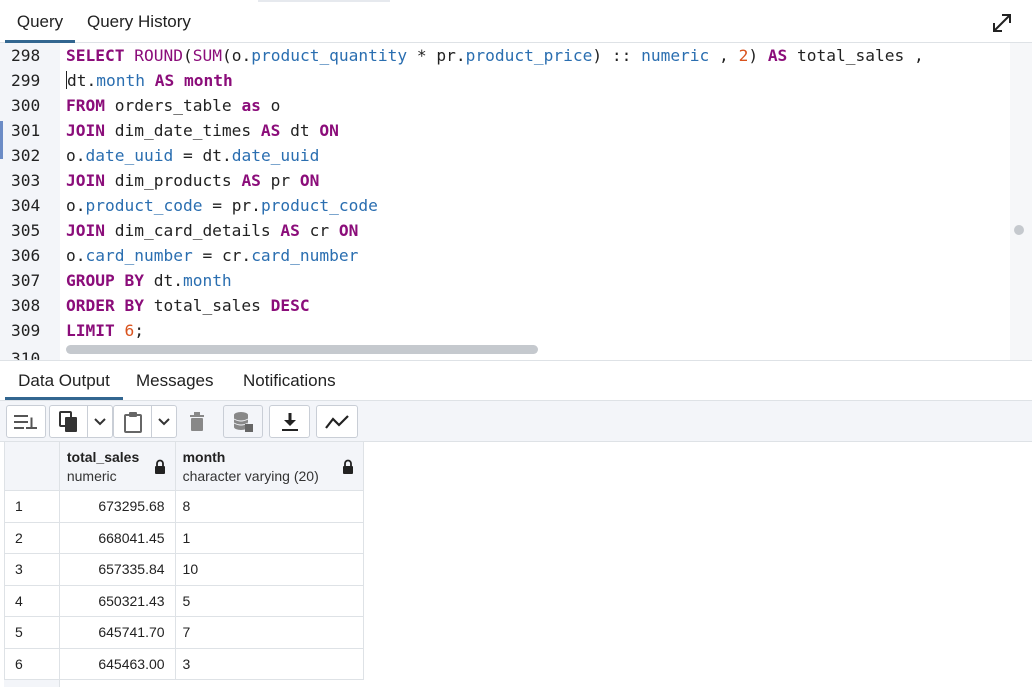 This screenshot has width=1032, height=687. I want to click on query-tab-bar: Query Query History, so click(516, 21).